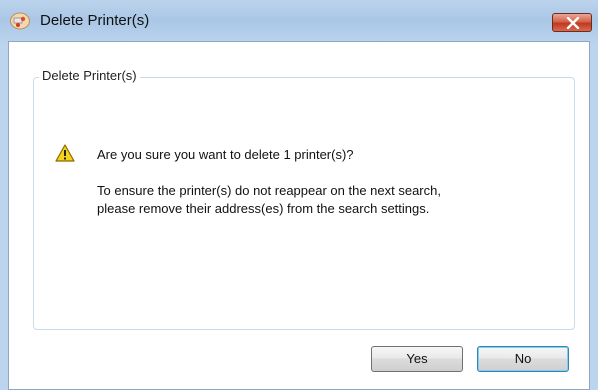 The height and width of the screenshot is (390, 598). I want to click on warning-icon, so click(65, 153).